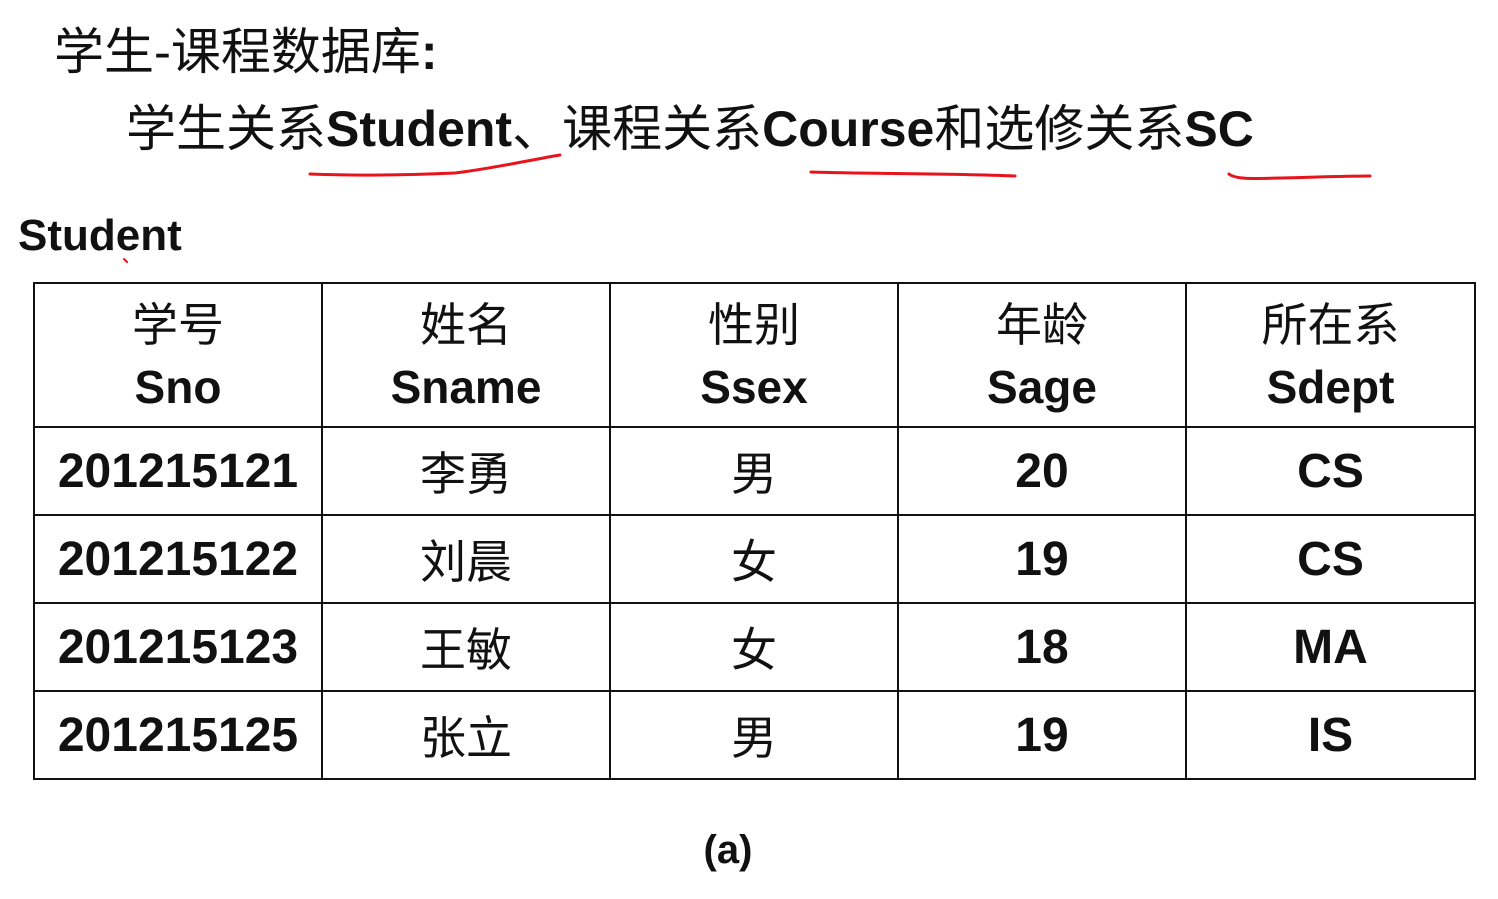 This screenshot has width=1498, height=899. What do you see at coordinates (466, 471) in the screenshot?
I see `cell-sname: 李勇` at bounding box center [466, 471].